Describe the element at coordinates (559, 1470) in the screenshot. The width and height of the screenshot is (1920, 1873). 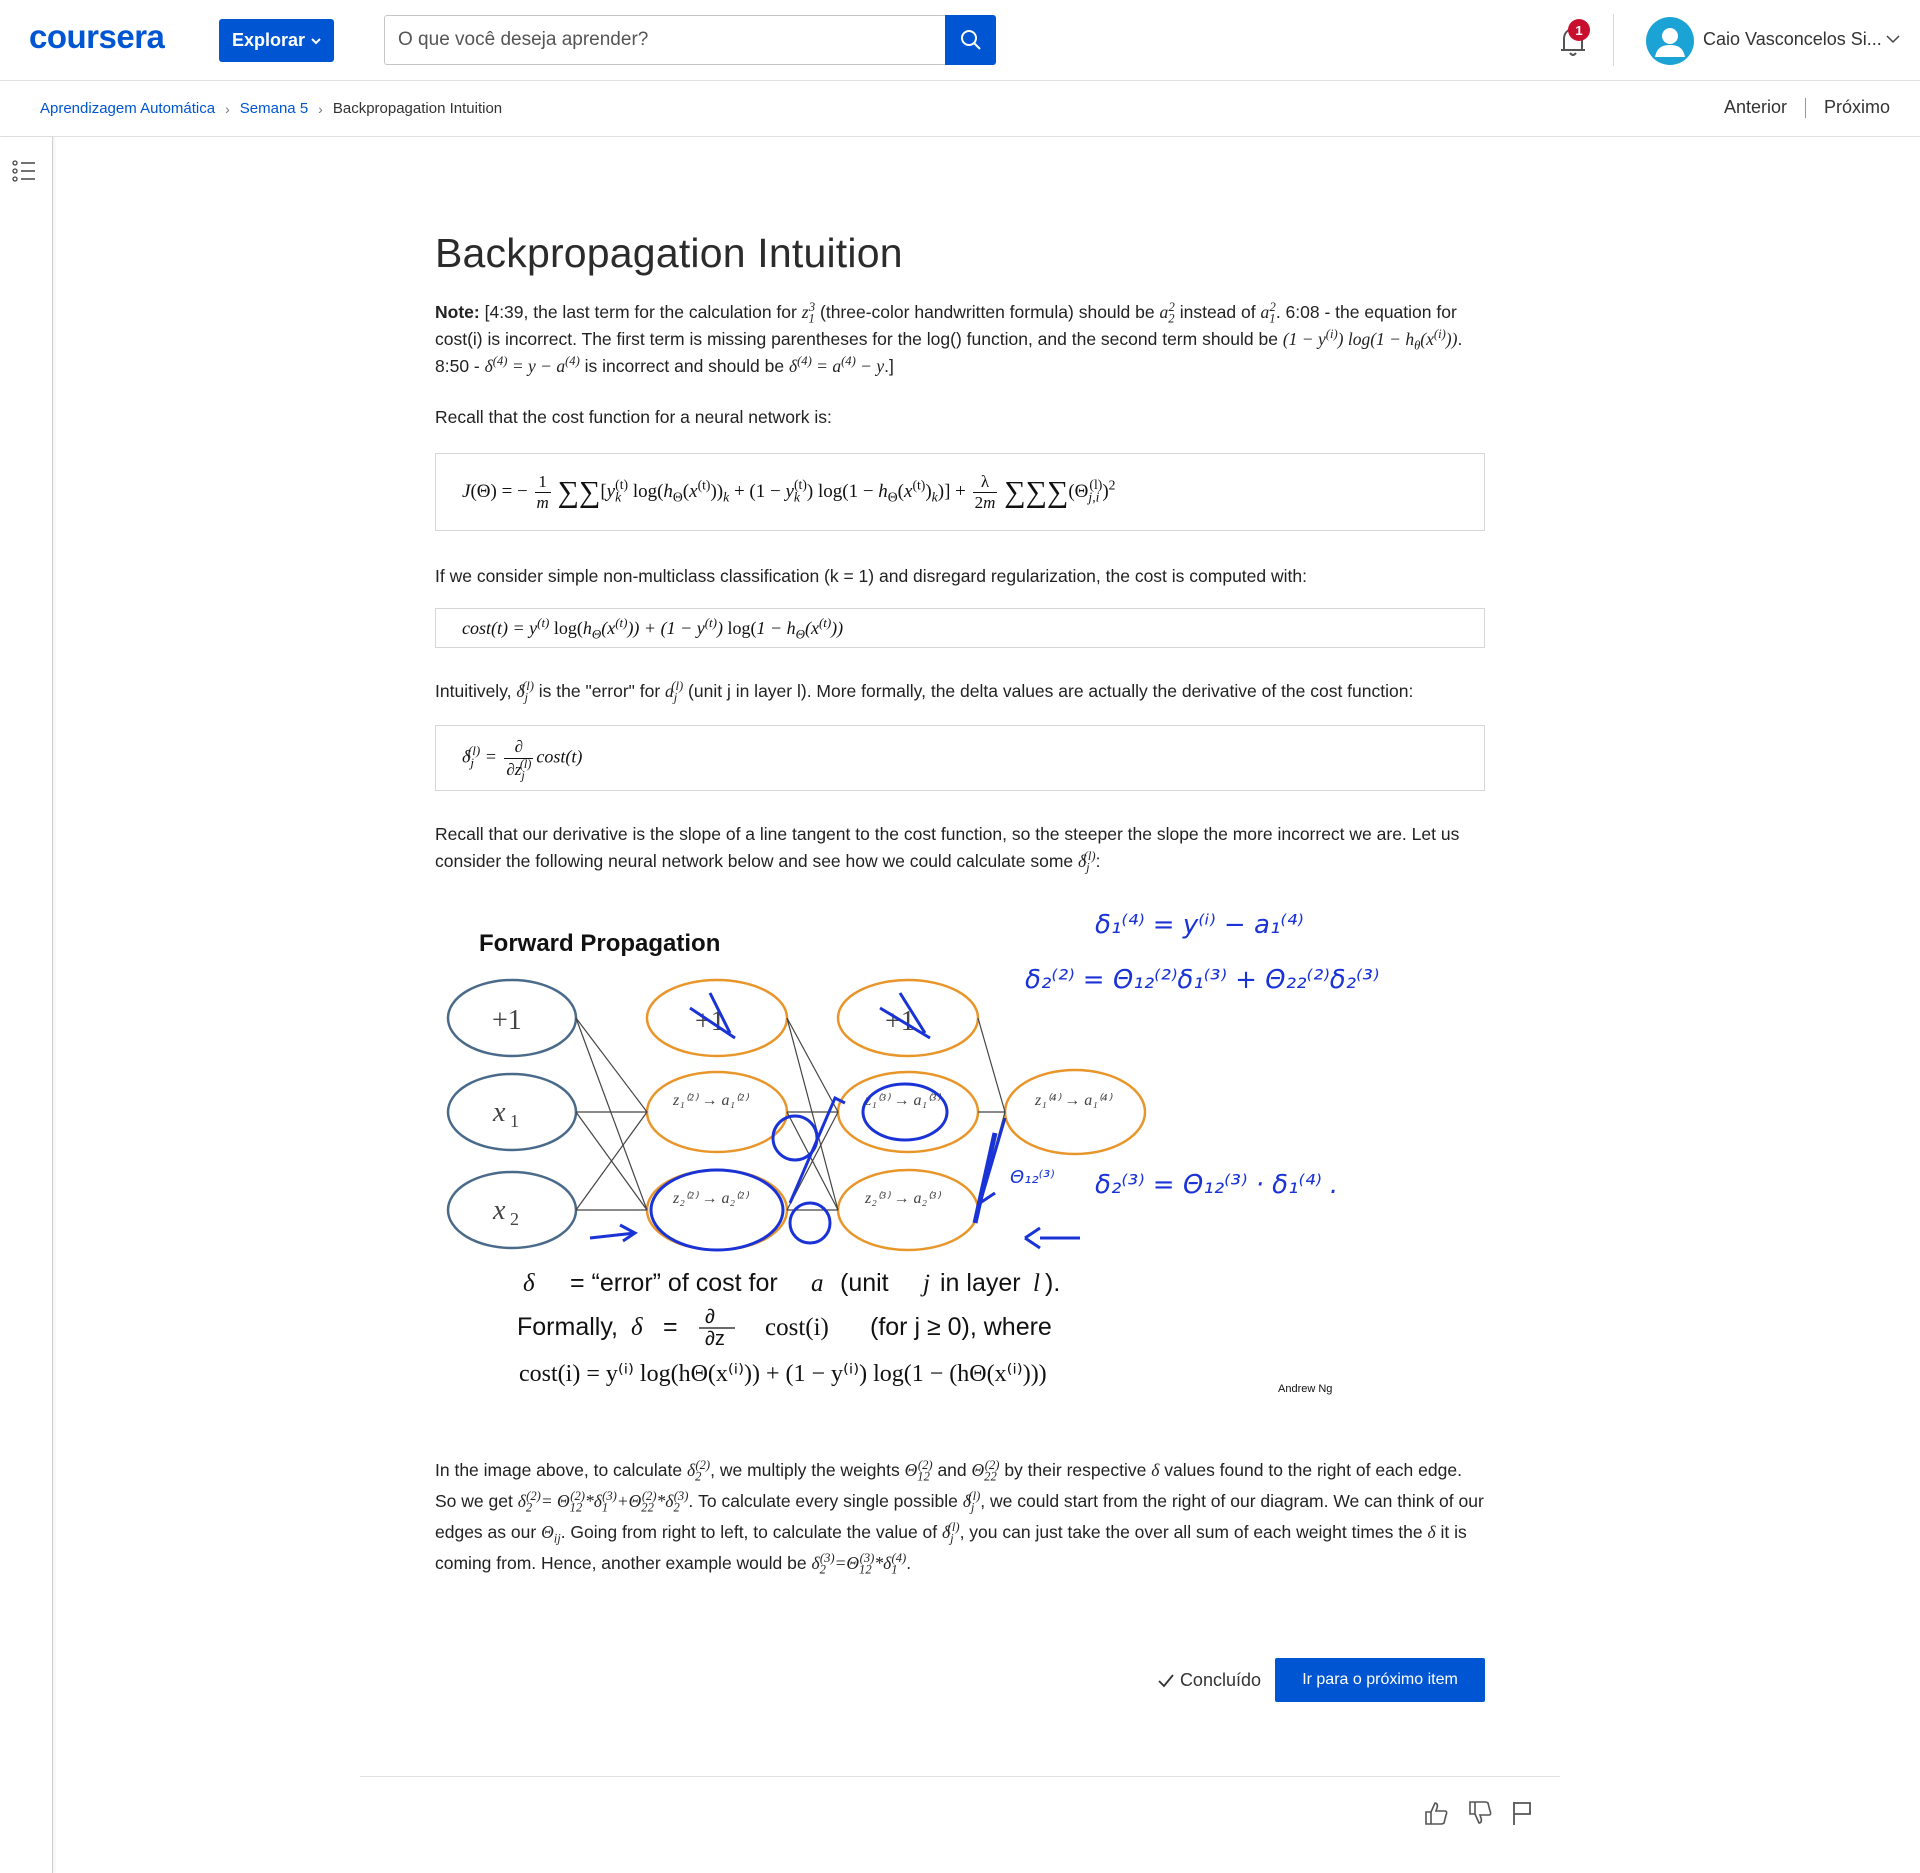
I see `explanation-text-1: In the image above, to calculate` at that location.